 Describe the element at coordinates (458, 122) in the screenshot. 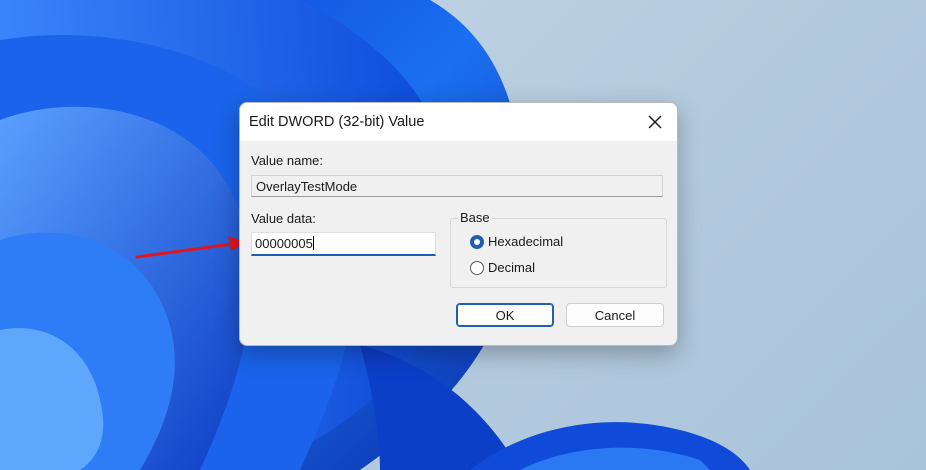

I see `dialog-titlebar: Edit DWORD (32-bit) Value` at that location.